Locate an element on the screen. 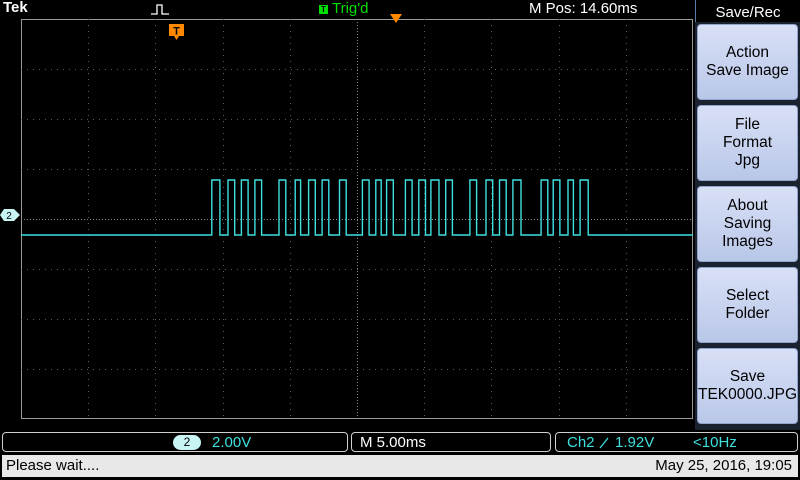 This screenshot has width=800, height=480. trigger-level-marker: T is located at coordinates (176, 32).